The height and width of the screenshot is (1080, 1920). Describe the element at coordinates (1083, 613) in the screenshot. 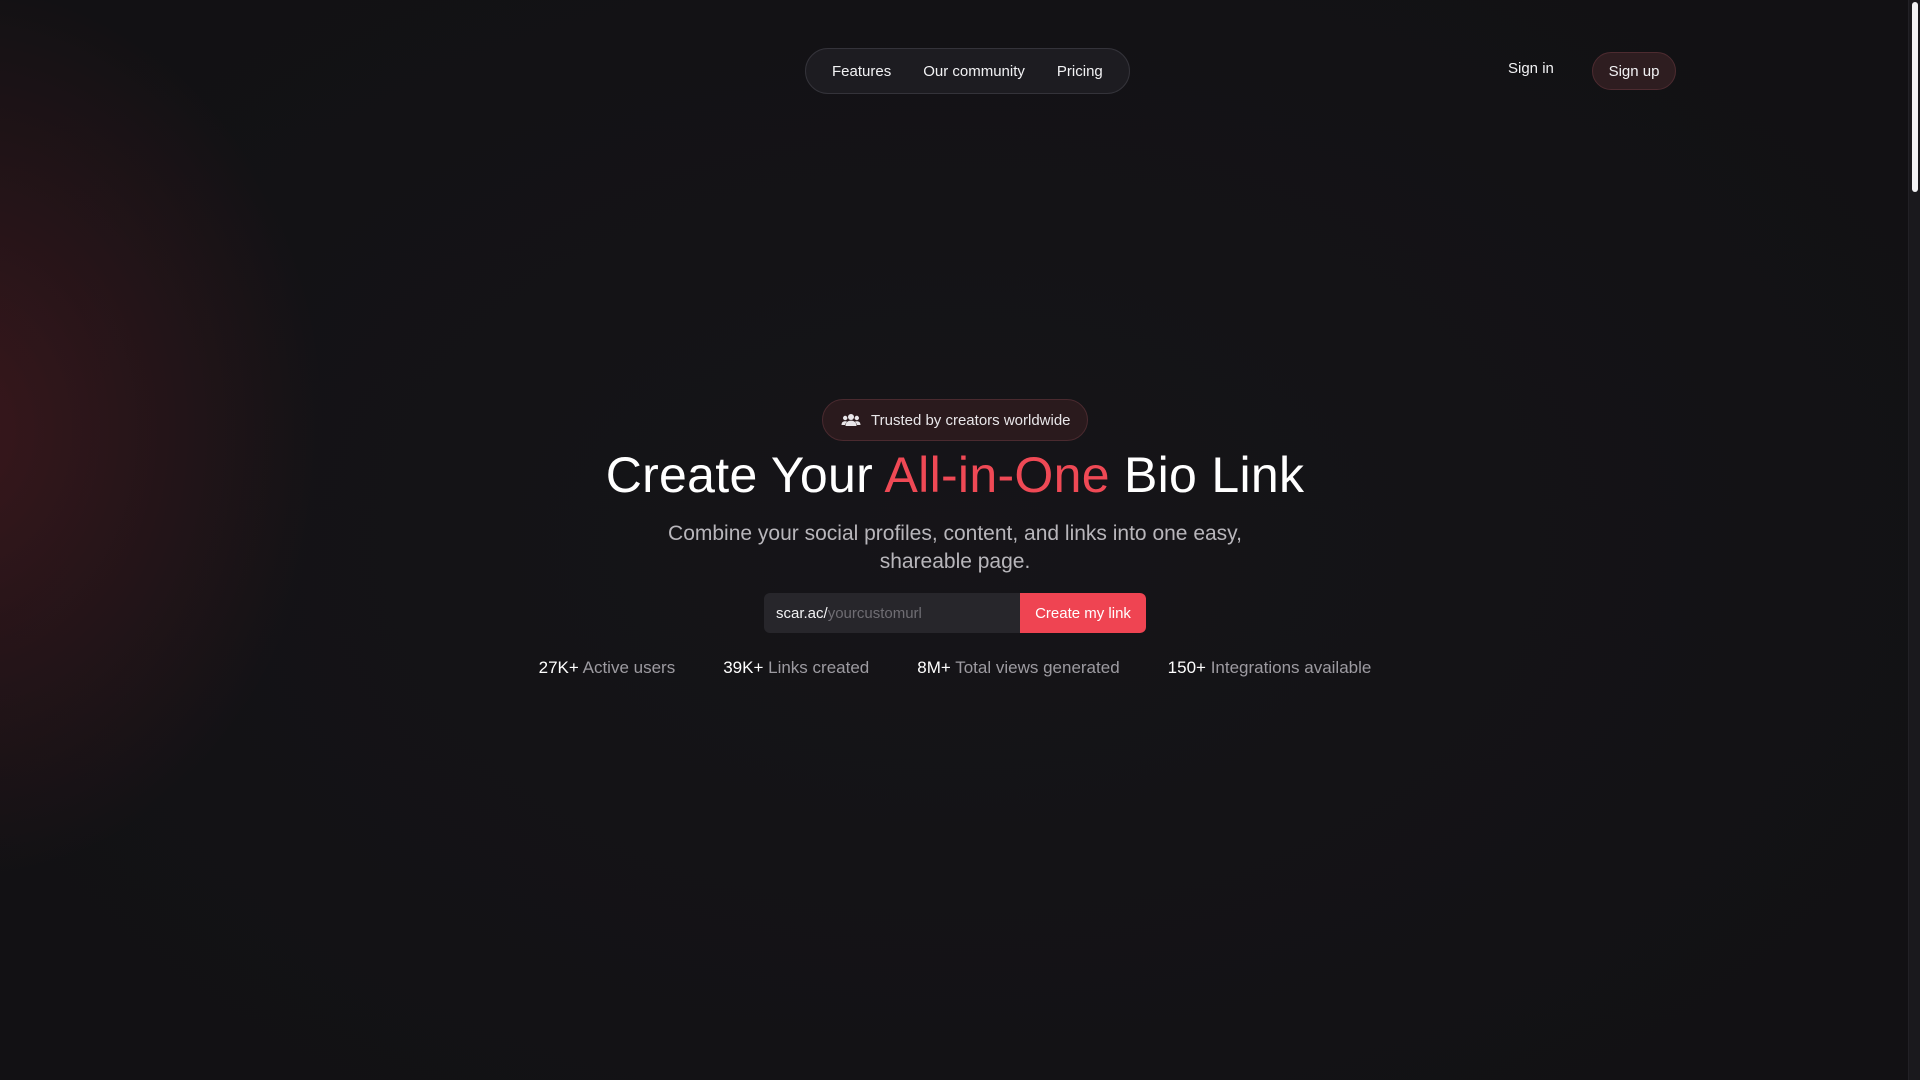

I see `create-my-link-button: Create my link` at that location.